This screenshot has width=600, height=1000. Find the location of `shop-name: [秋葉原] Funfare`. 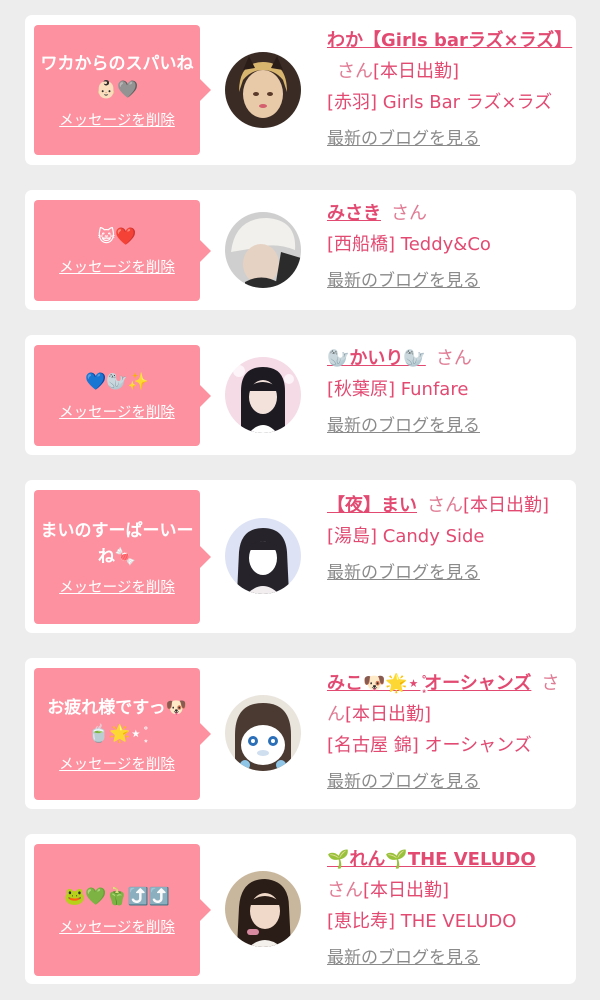

shop-name: [秋葉原] Funfare is located at coordinates (398, 389).